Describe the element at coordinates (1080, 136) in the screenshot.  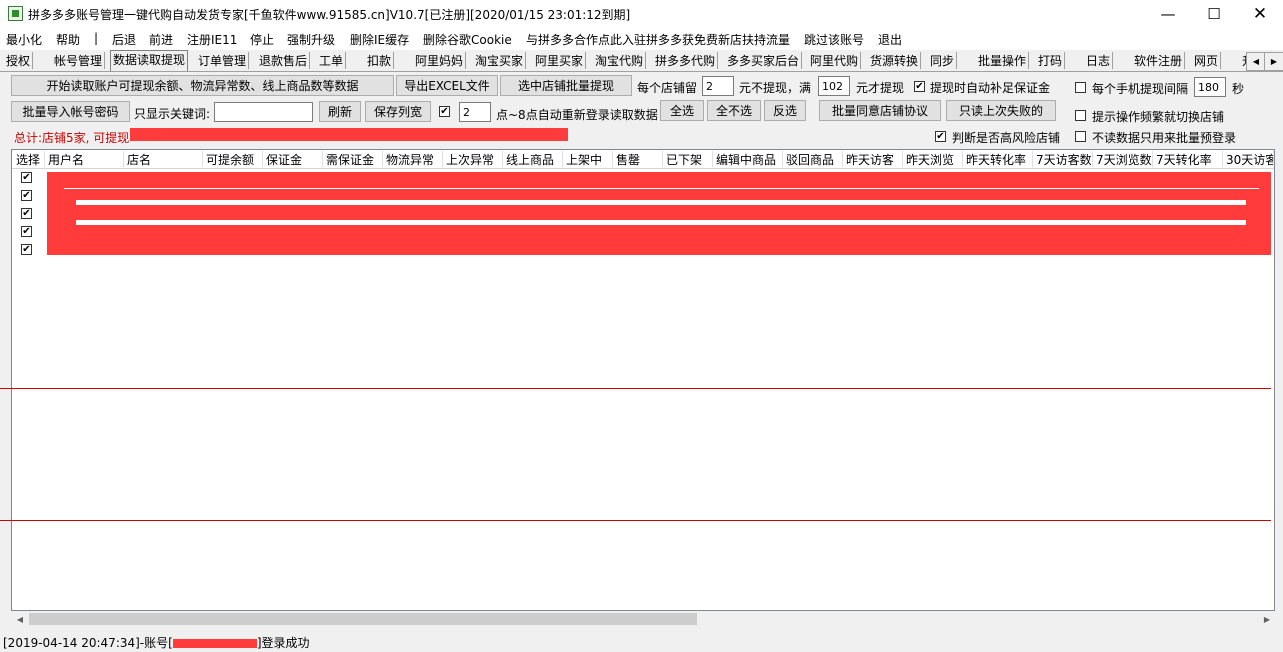
I see `no-batch-login-checkbox` at that location.